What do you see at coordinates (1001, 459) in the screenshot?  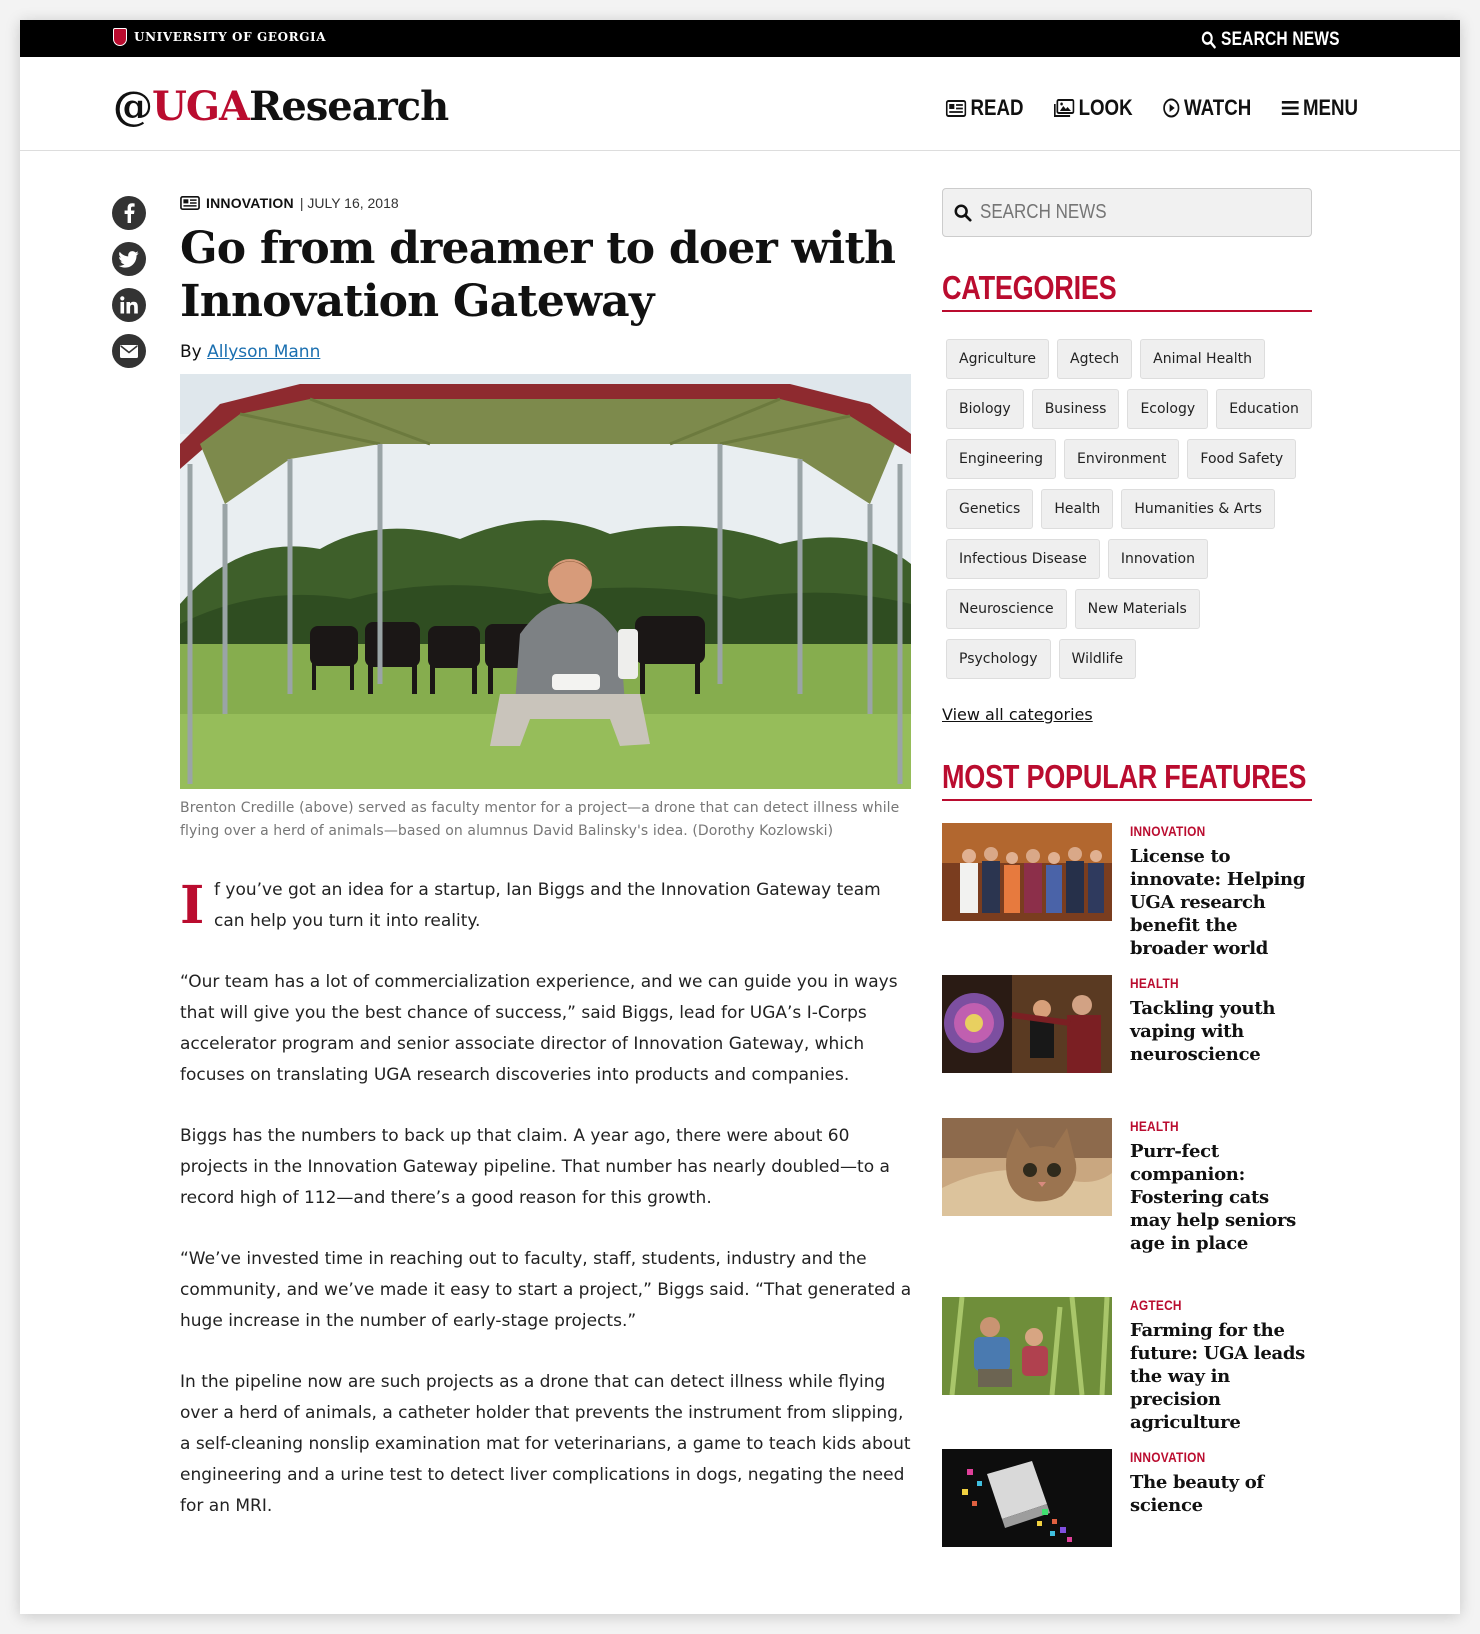 I see `category-tag: Engineering` at bounding box center [1001, 459].